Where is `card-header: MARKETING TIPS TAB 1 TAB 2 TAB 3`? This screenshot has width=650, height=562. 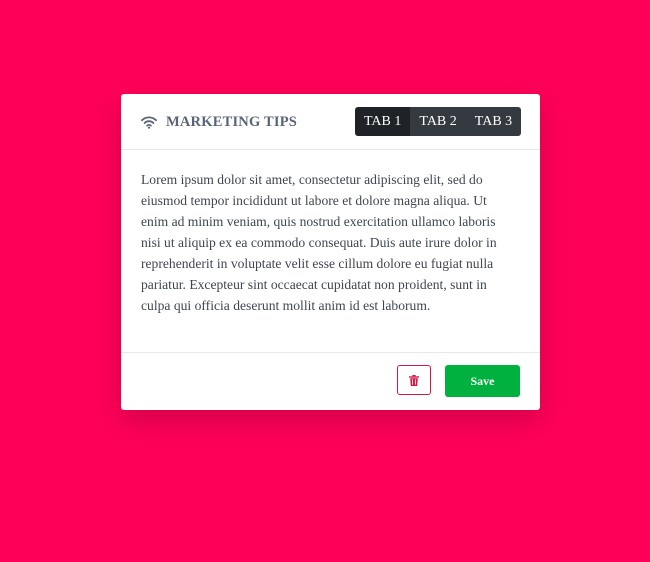
card-header: MARKETING TIPS TAB 1 TAB 2 TAB 3 is located at coordinates (330, 122).